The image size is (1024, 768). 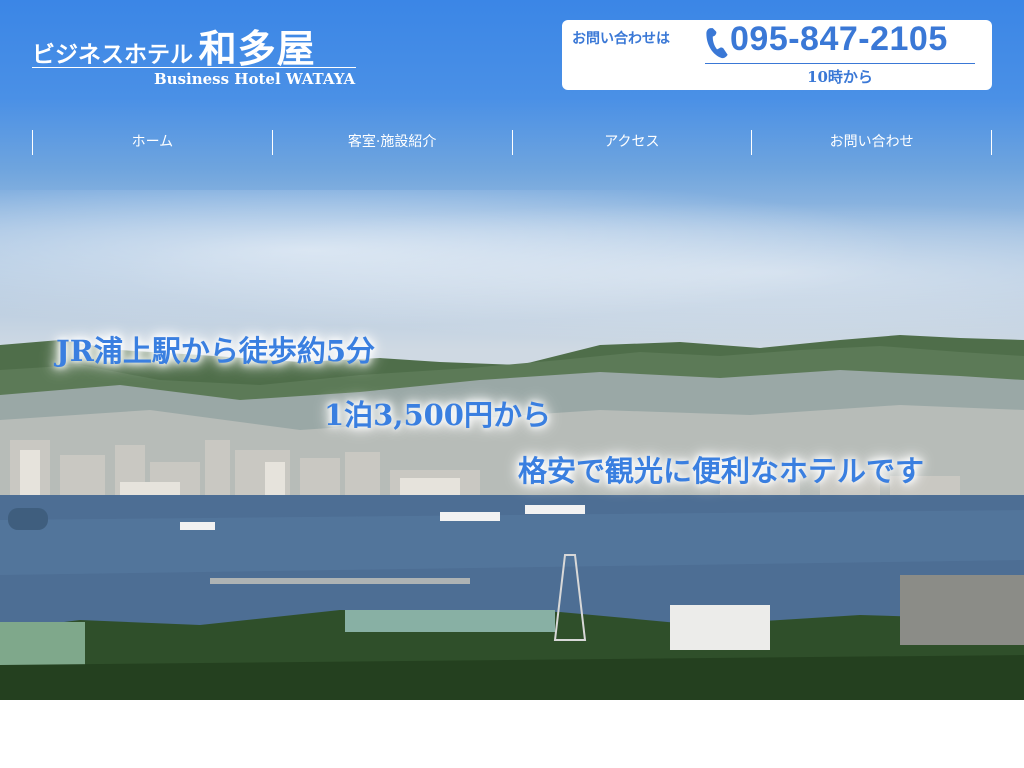 I want to click on site-logo: ビジネスホテル 和多屋, so click(x=174, y=45).